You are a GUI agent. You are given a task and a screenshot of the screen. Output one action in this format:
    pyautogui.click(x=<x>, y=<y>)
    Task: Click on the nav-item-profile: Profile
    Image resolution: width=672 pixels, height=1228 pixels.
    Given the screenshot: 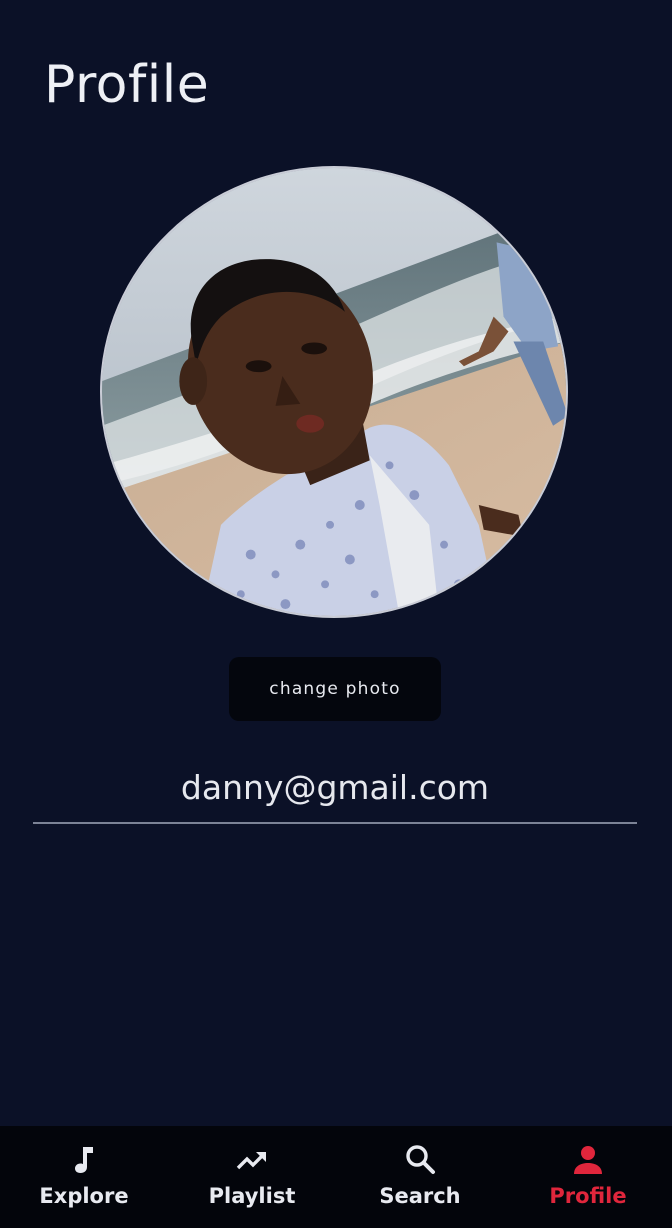 What is the action you would take?
    pyautogui.click(x=588, y=1177)
    